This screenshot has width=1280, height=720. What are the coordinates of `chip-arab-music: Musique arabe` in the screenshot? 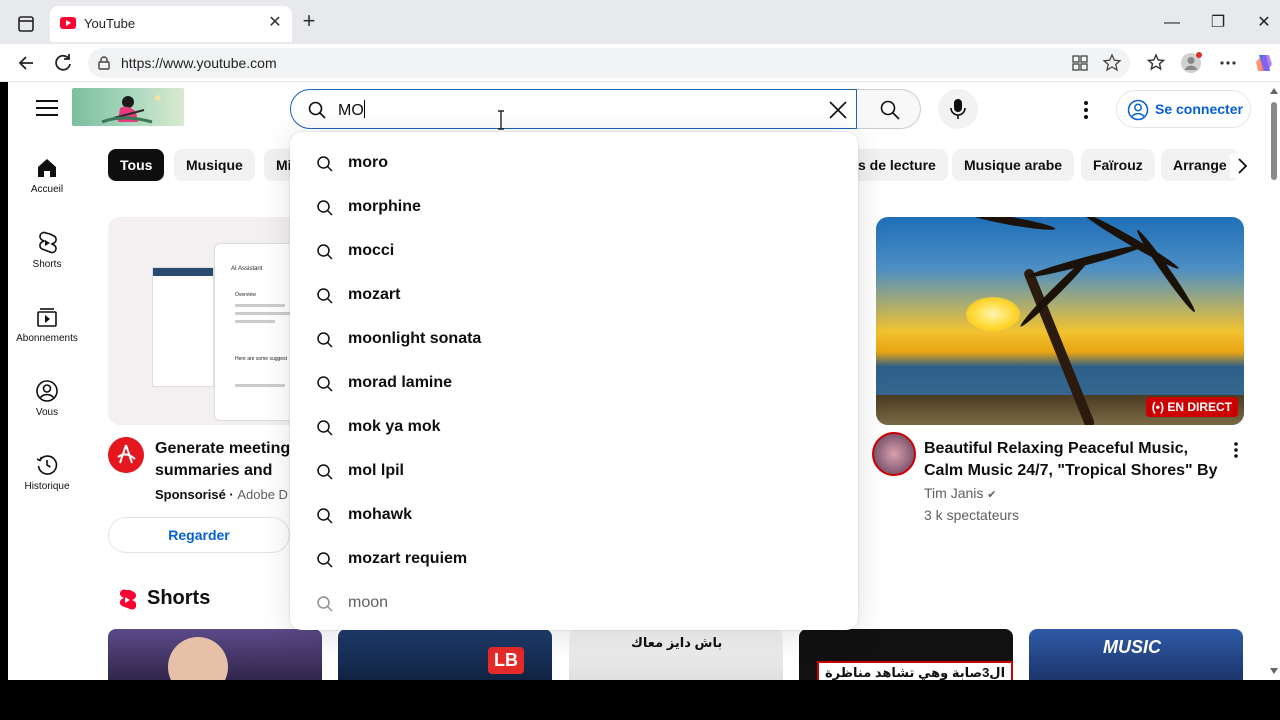 It's located at (1013, 165).